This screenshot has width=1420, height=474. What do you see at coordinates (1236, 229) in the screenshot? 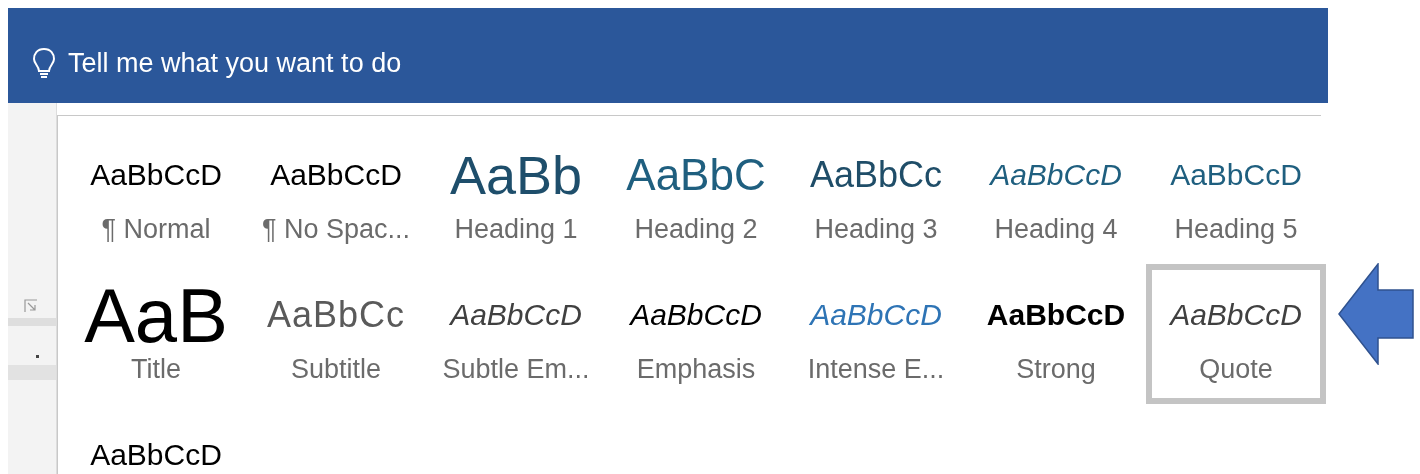
I see `style-label: Heading 5` at bounding box center [1236, 229].